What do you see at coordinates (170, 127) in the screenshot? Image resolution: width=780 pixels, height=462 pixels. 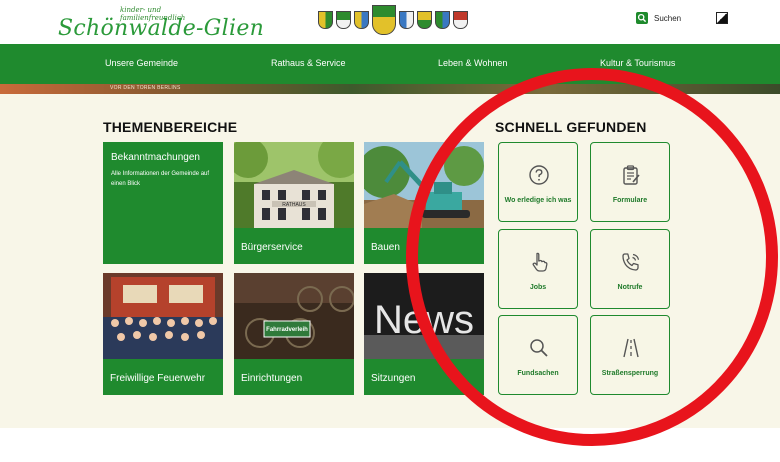 I see `themenbereiche-heading: THEMENBEREICHE` at bounding box center [170, 127].